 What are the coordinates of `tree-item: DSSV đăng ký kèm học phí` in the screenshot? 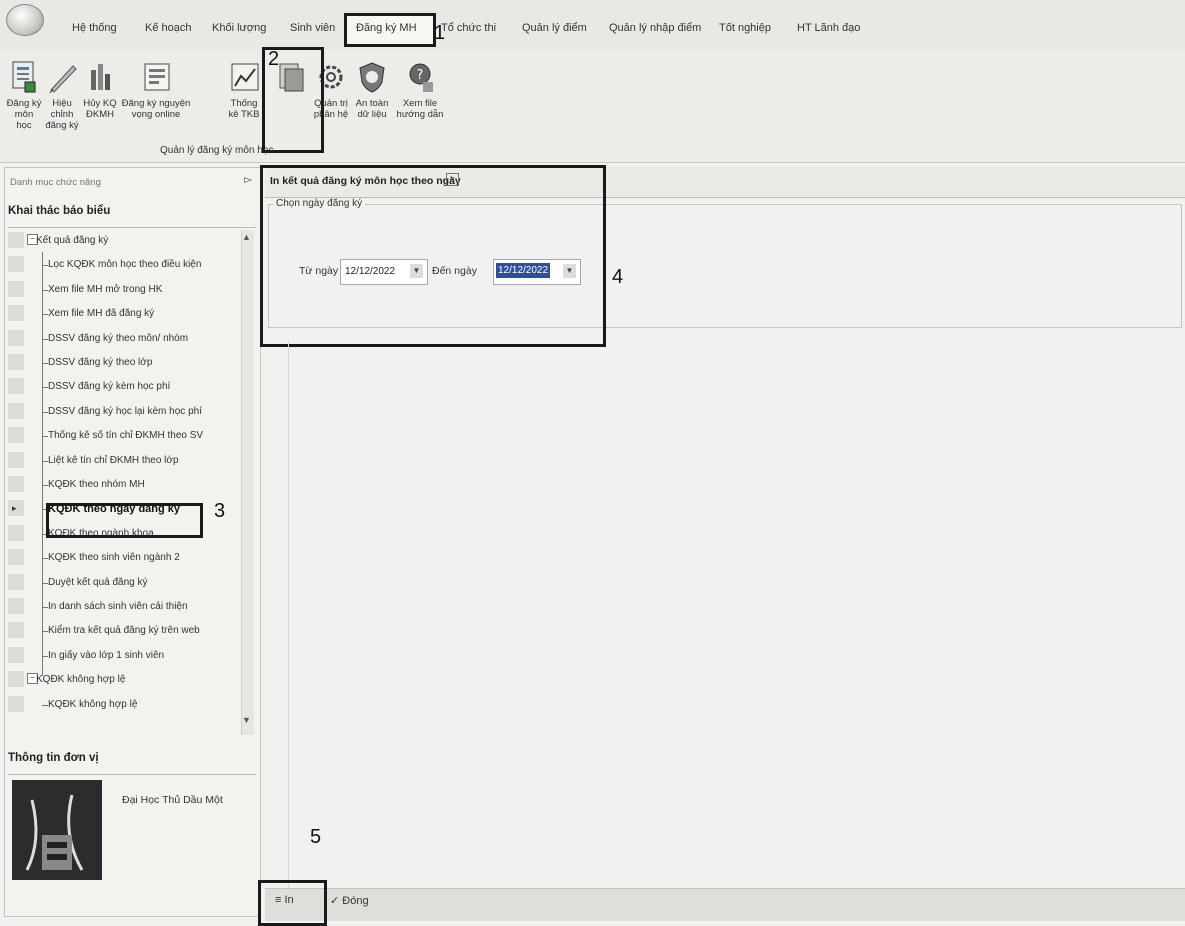 It's located at (128, 387).